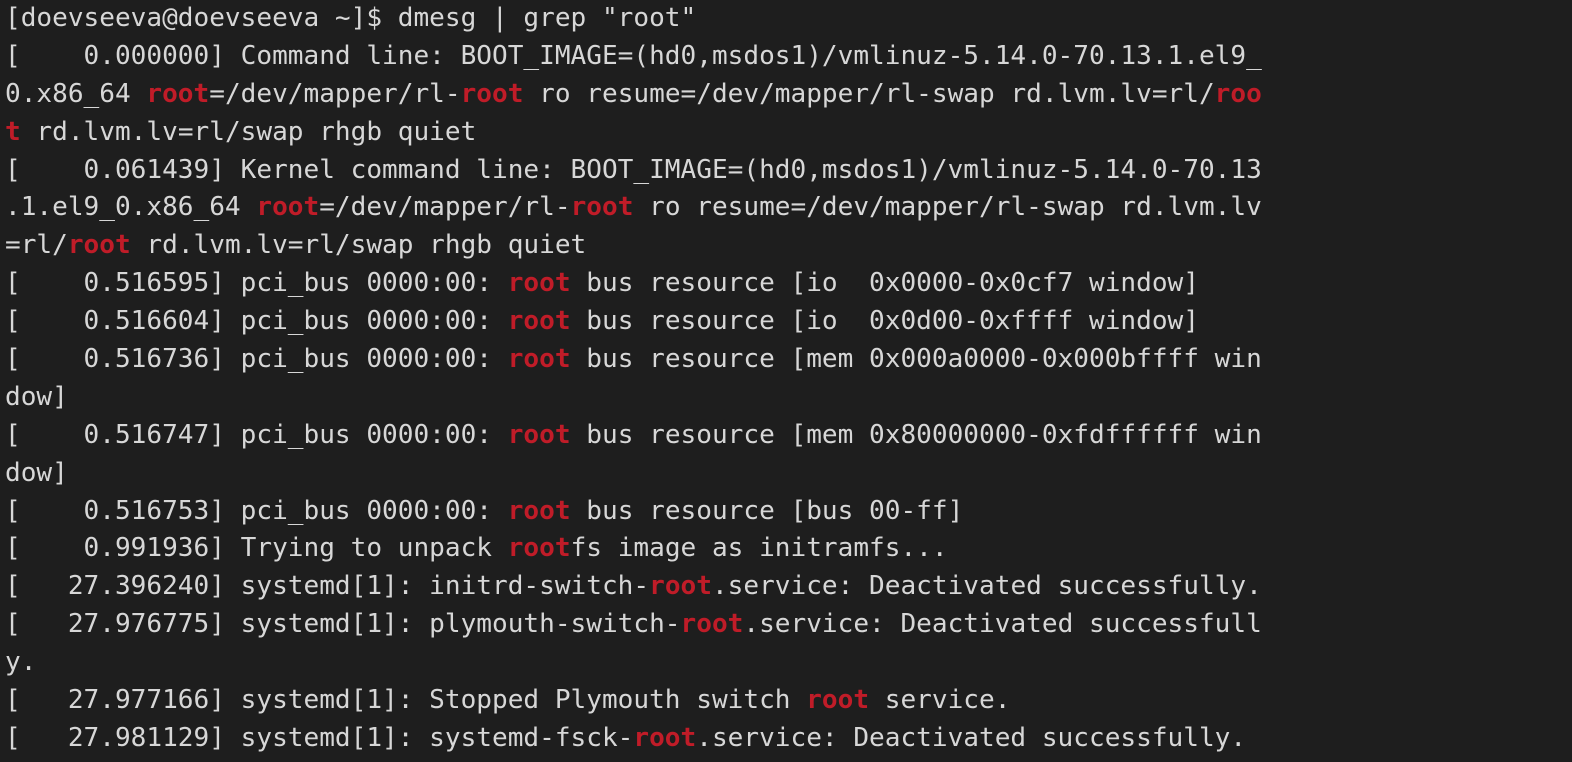 The height and width of the screenshot is (762, 1572). Describe the element at coordinates (256, 510) in the screenshot. I see `output-text: [ 0.516753] pci_bus 0000:00:` at that location.